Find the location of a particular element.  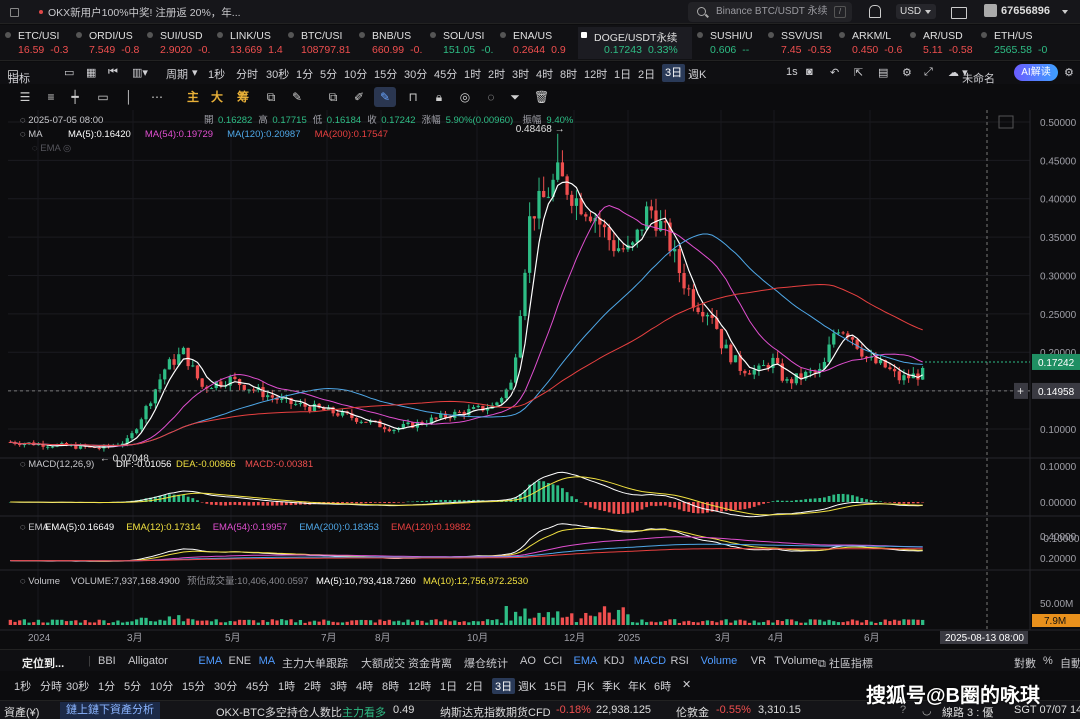

mail-icon is located at coordinates (958, 12).